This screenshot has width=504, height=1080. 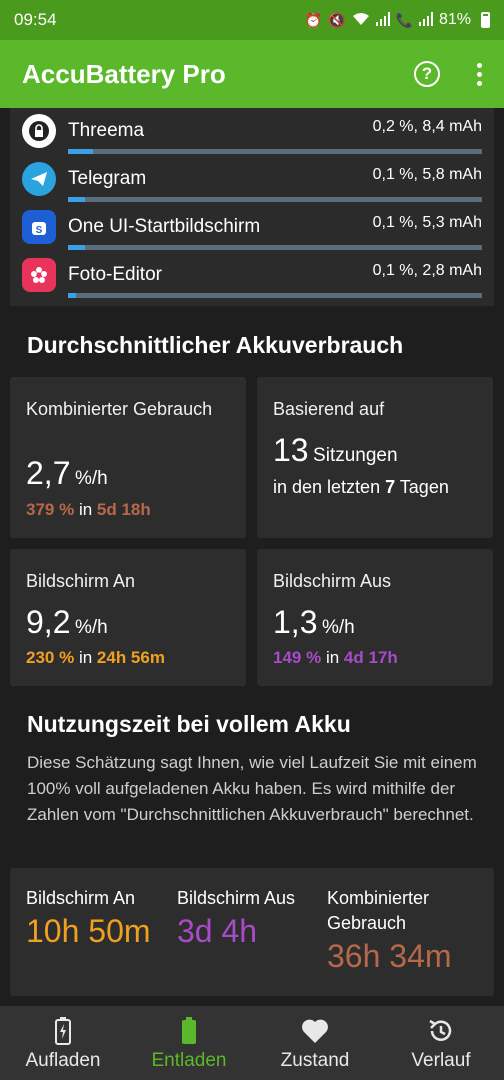 I want to click on estimate-label: Bildschirm An, so click(x=81, y=898).